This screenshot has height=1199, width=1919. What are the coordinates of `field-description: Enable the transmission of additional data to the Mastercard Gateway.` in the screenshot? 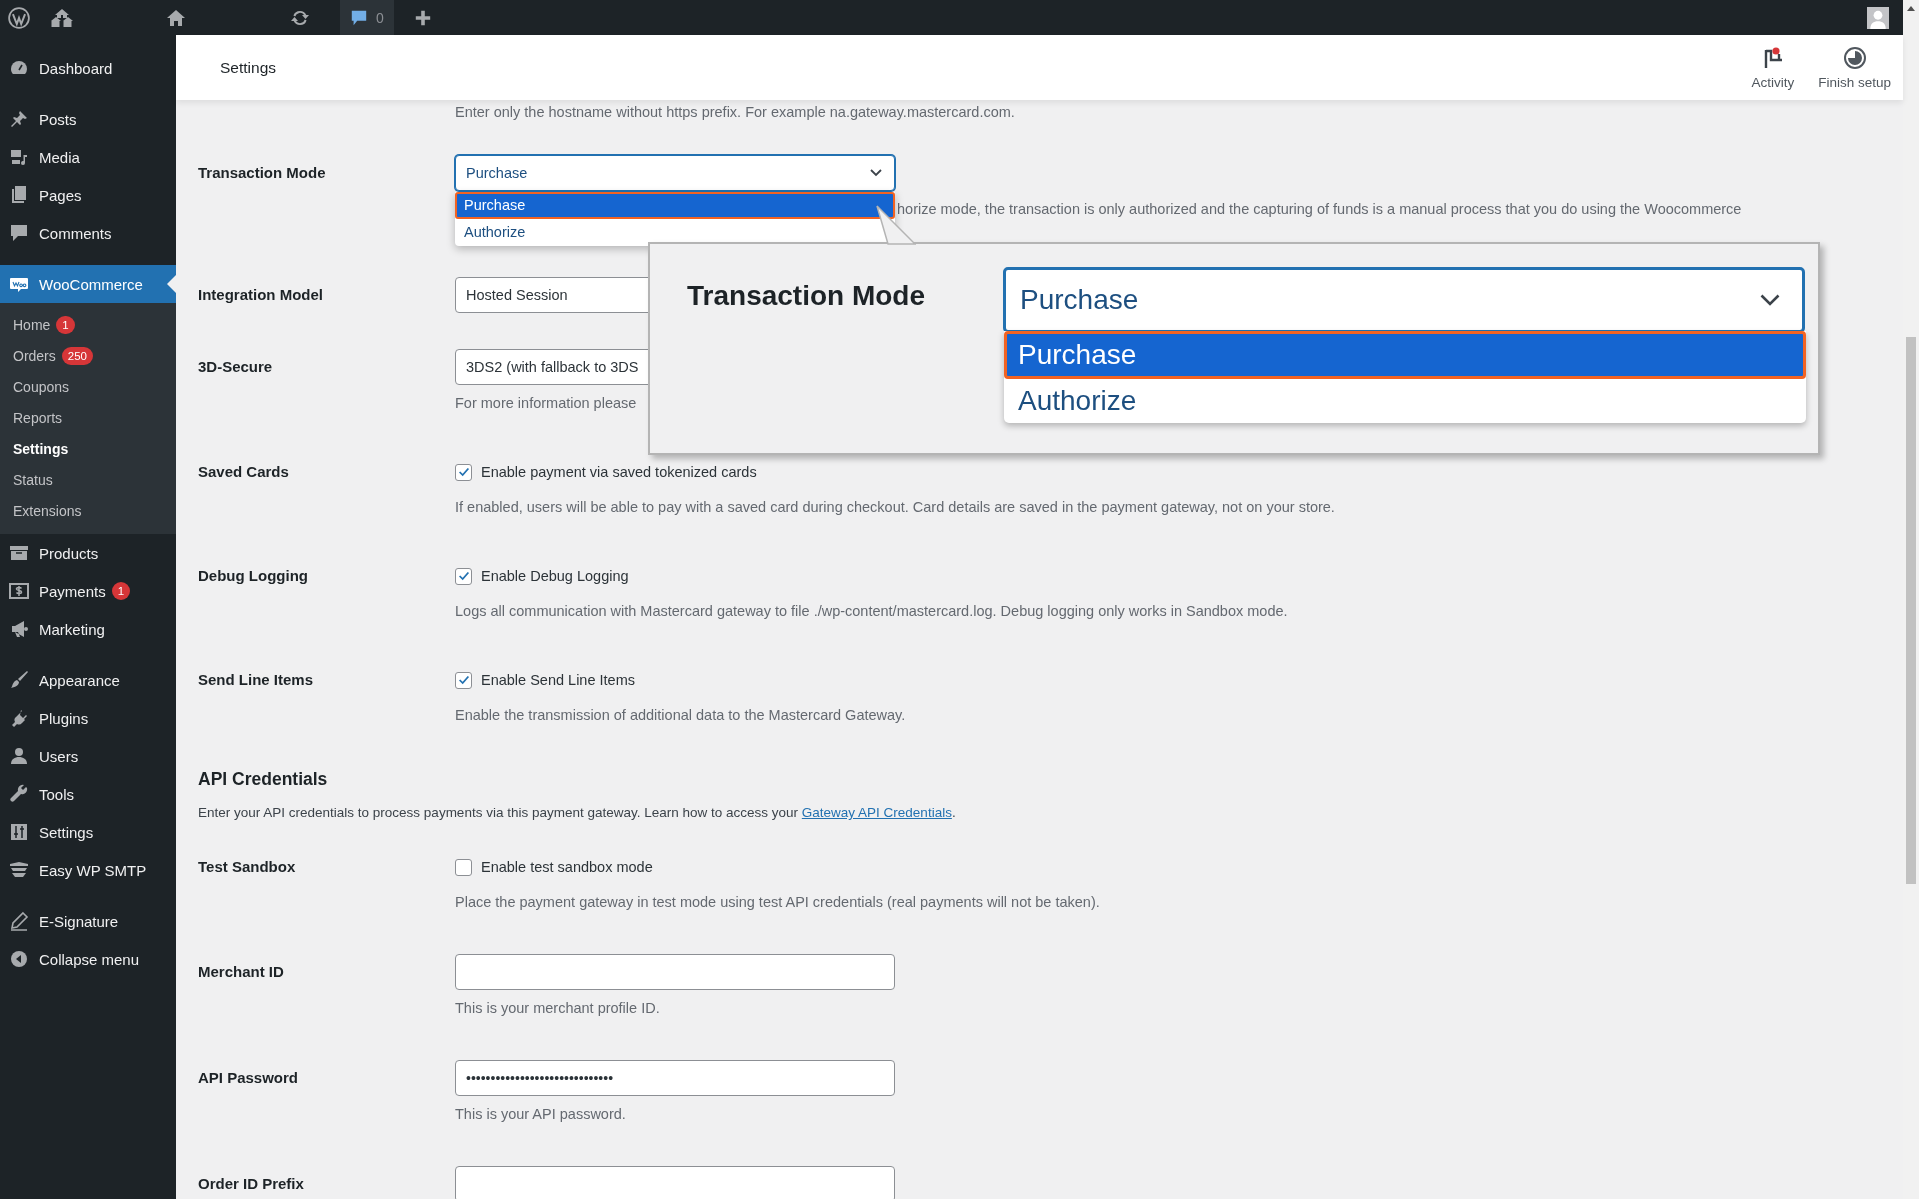 It's located at (680, 715).